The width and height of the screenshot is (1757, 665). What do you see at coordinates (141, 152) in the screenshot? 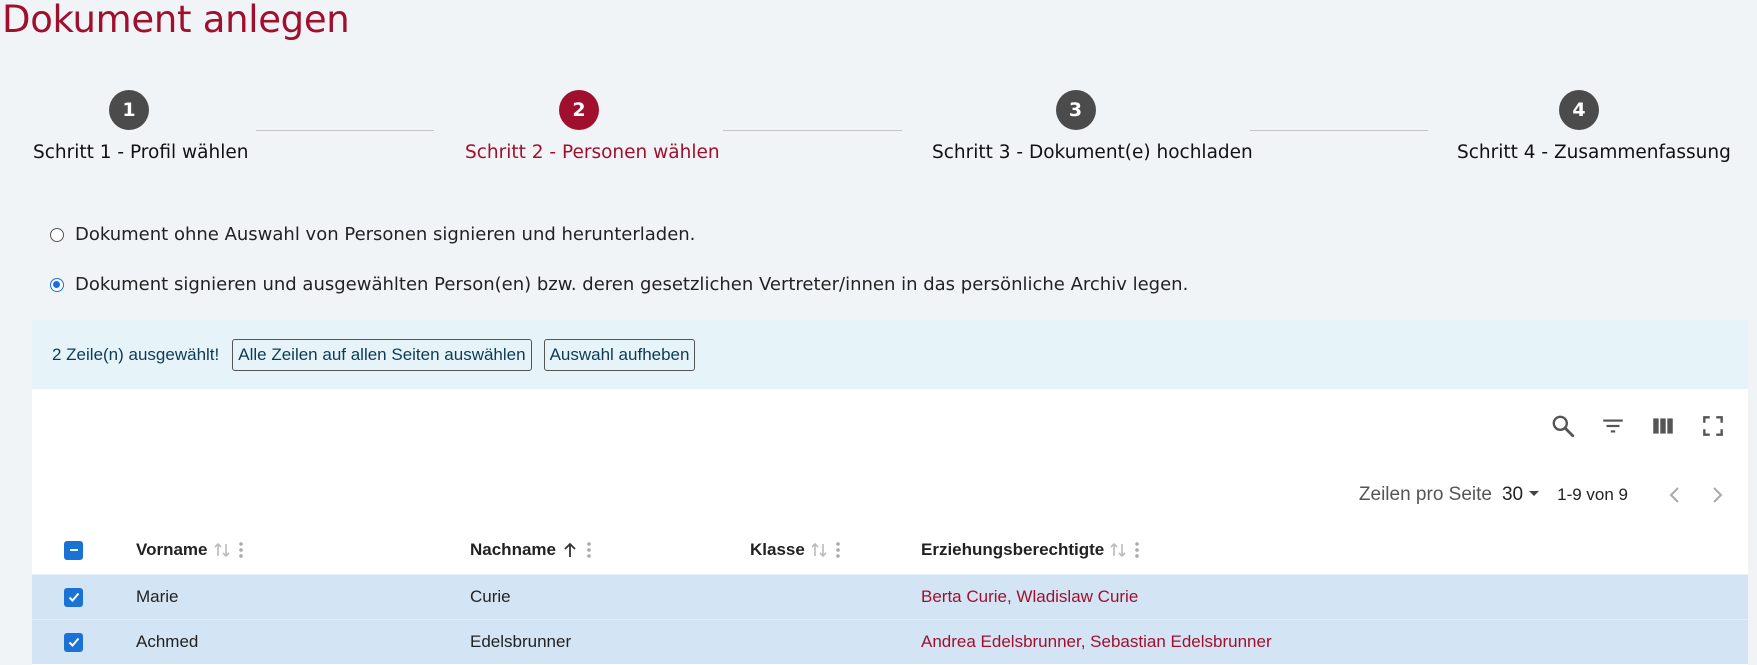
I see `step-1-label: Schritt 1 - Profil wählen` at bounding box center [141, 152].